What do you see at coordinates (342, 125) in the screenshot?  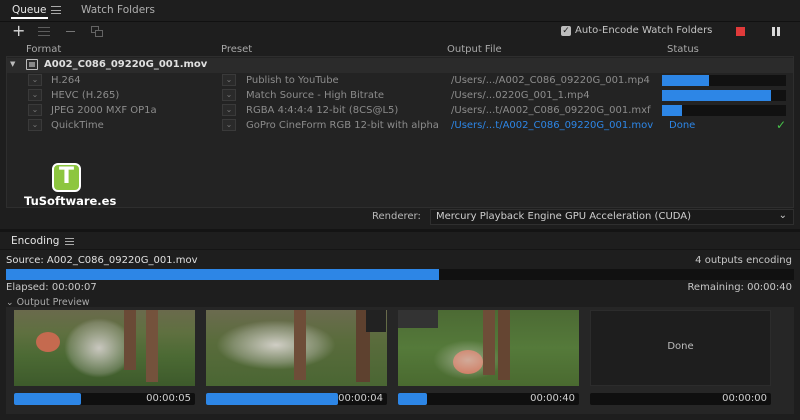 I see `preset-value: GoPro CineForm RGB 12-bit with alpha` at bounding box center [342, 125].